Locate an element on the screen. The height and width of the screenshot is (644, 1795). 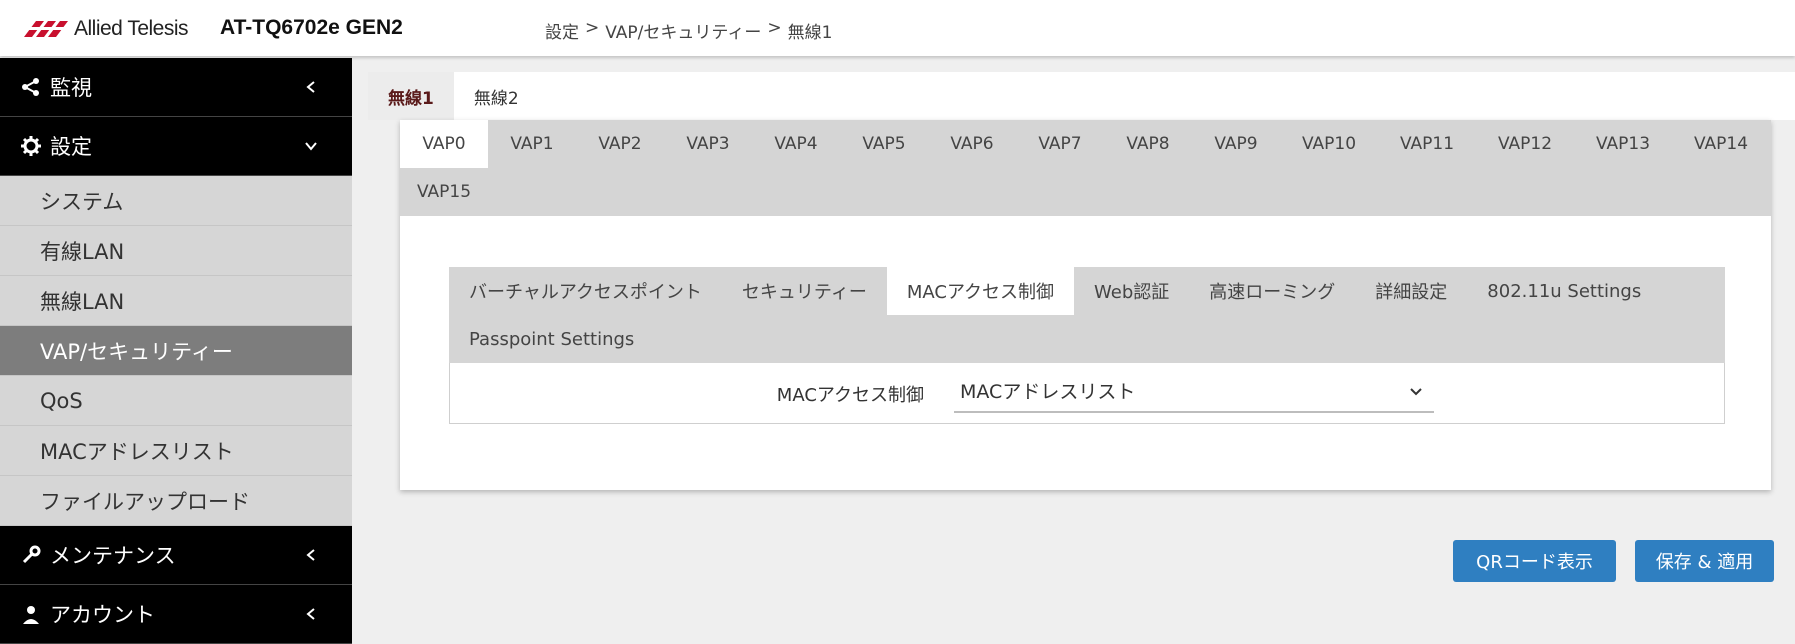
tab-vap9: VAP9 is located at coordinates (1236, 144).